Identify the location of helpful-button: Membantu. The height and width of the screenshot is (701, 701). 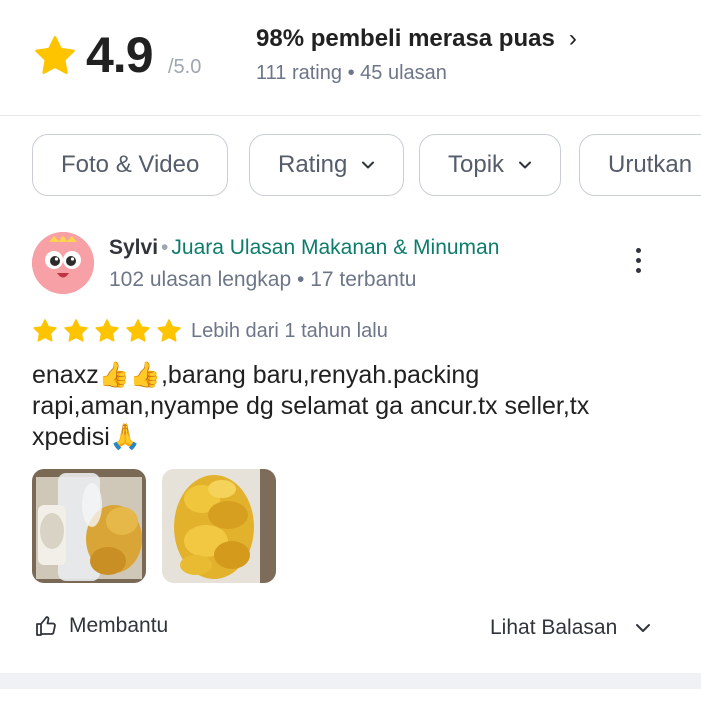
(101, 626).